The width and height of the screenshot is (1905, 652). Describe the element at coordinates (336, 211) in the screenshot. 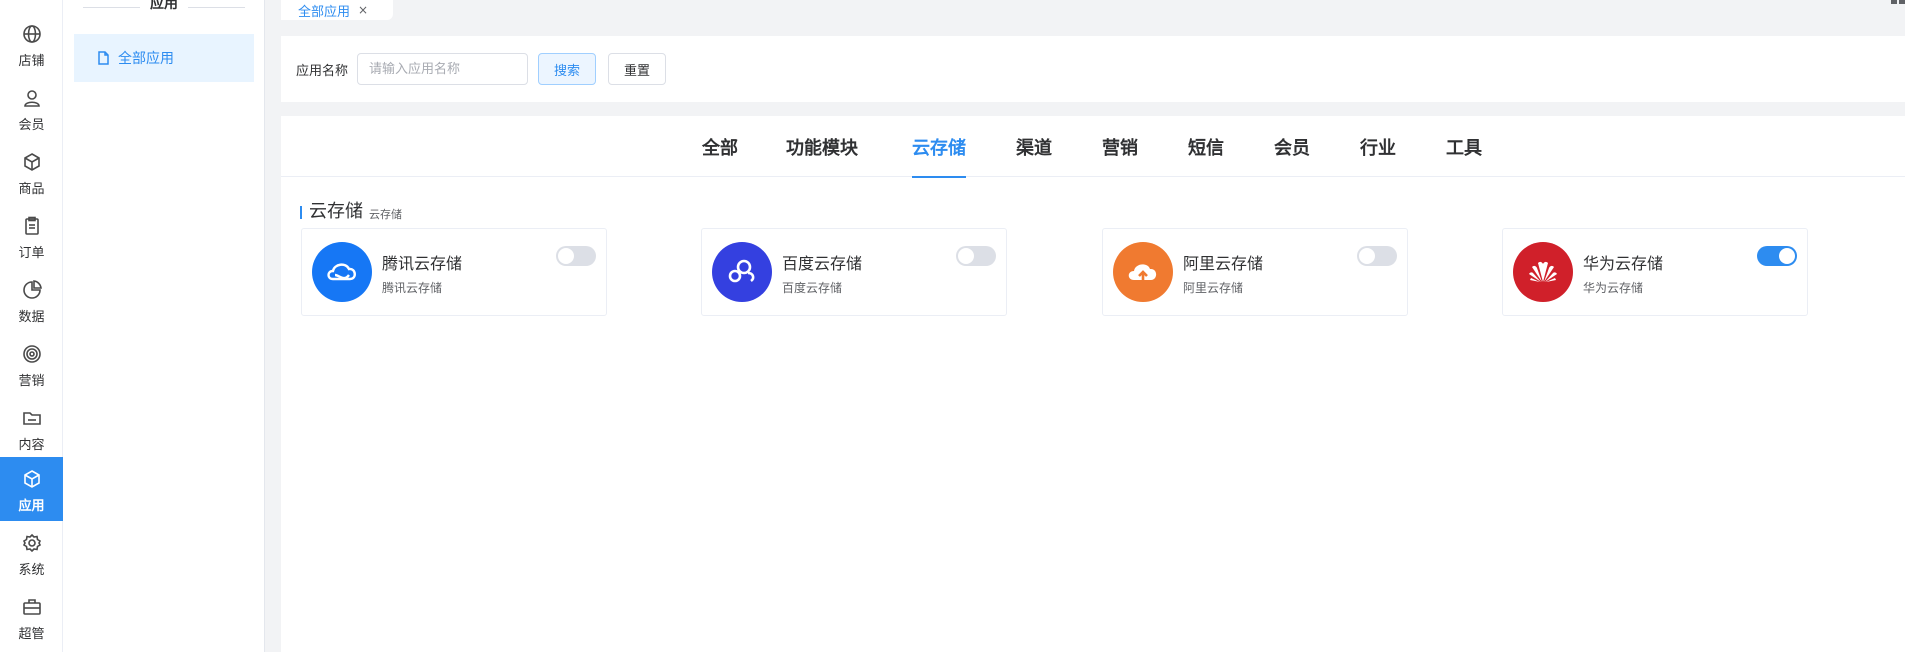

I see `section-title: 云存储` at that location.